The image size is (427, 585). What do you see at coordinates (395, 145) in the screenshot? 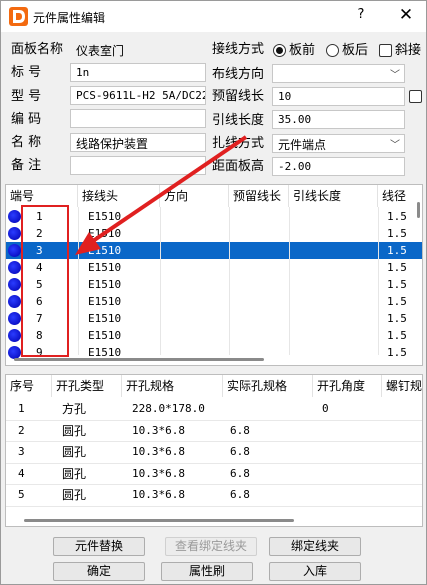
I see `chevron-down-icon: ﹀` at bounding box center [395, 145].